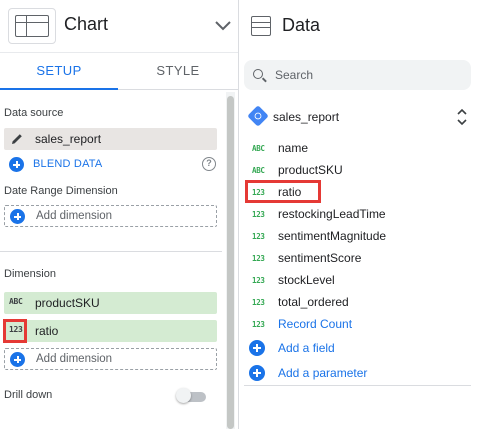 The height and width of the screenshot is (429, 477). What do you see at coordinates (320, 258) in the screenshot?
I see `field-name: sentimentScore` at bounding box center [320, 258].